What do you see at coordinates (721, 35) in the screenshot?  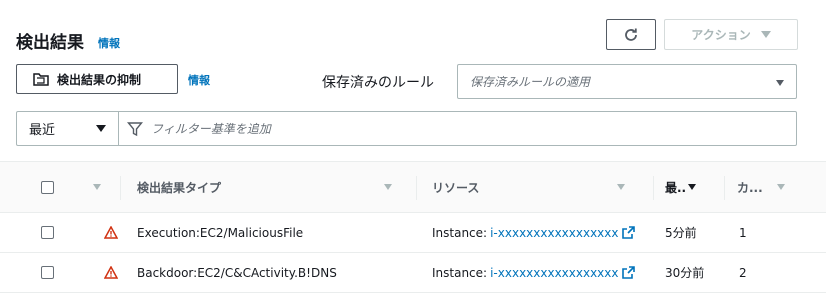 I see `actions-label: アクション` at bounding box center [721, 35].